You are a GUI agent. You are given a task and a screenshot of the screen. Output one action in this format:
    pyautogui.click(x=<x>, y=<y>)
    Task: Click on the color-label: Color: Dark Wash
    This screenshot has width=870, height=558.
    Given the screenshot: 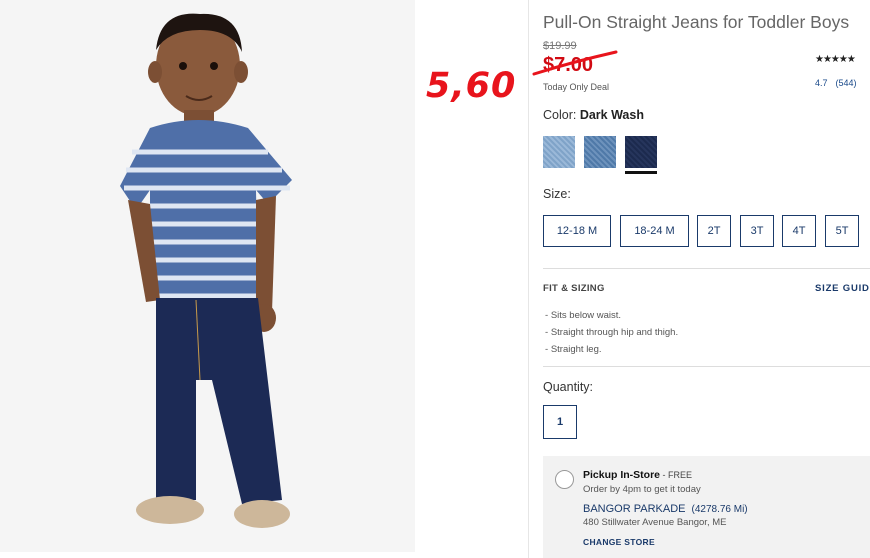 What is the action you would take?
    pyautogui.click(x=593, y=115)
    